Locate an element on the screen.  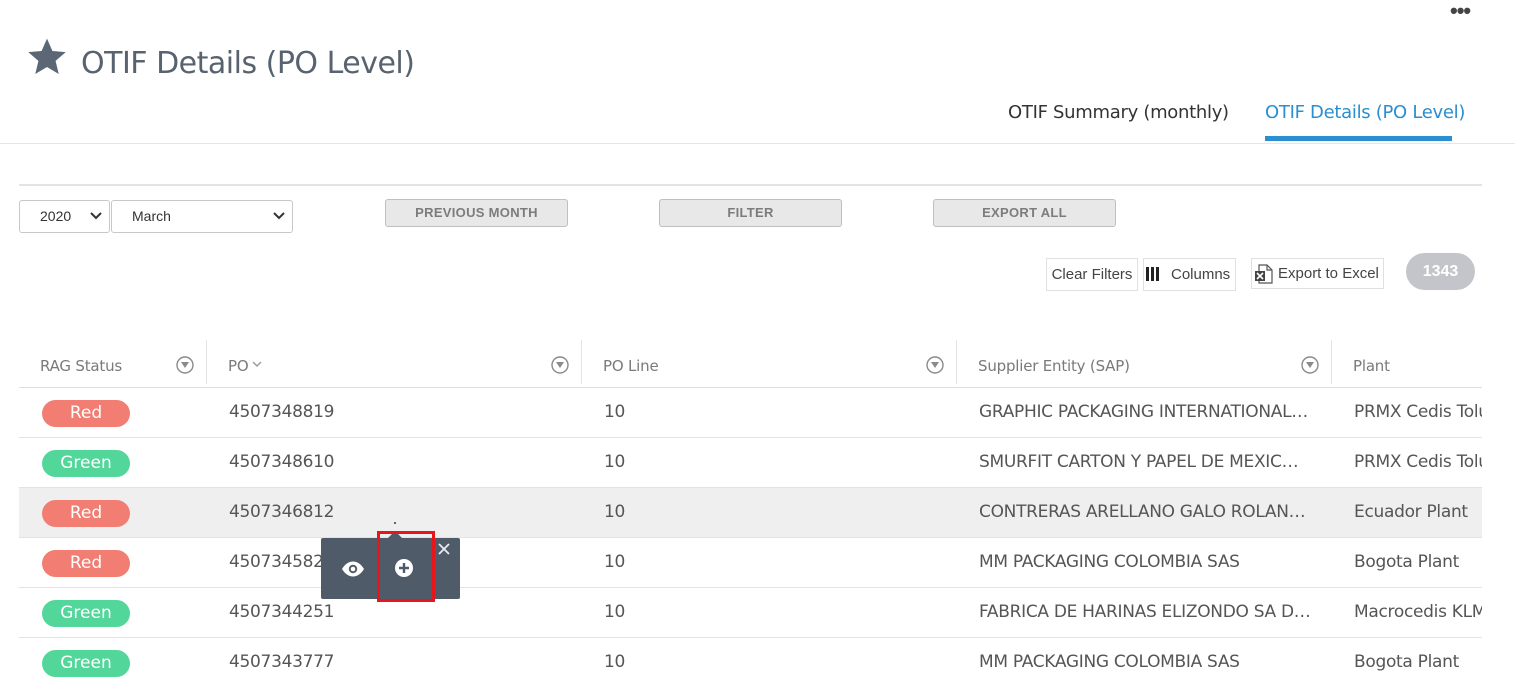
previous-month-button: PREVIOUS MONTH is located at coordinates (476, 213).